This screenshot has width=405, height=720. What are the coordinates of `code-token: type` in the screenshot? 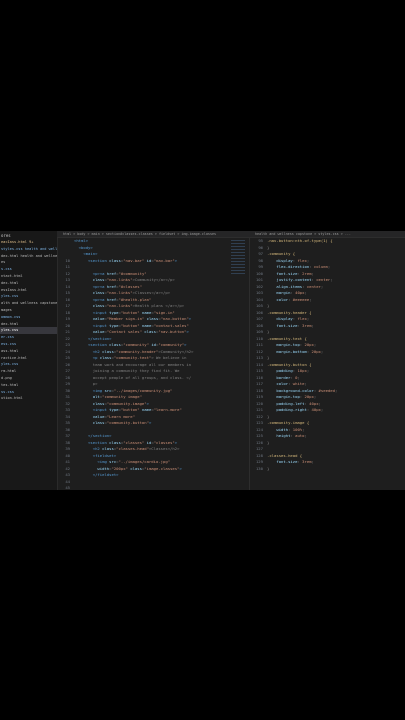 It's located at (114, 409).